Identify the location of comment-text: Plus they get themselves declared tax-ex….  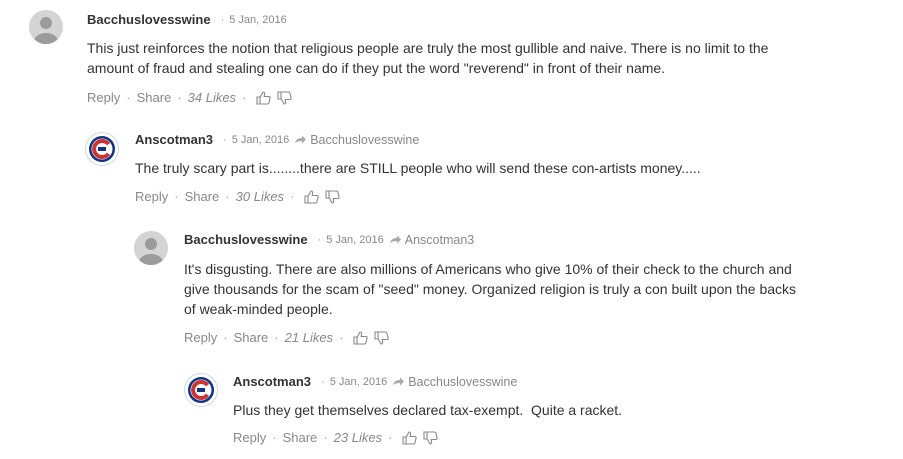
(427, 410).